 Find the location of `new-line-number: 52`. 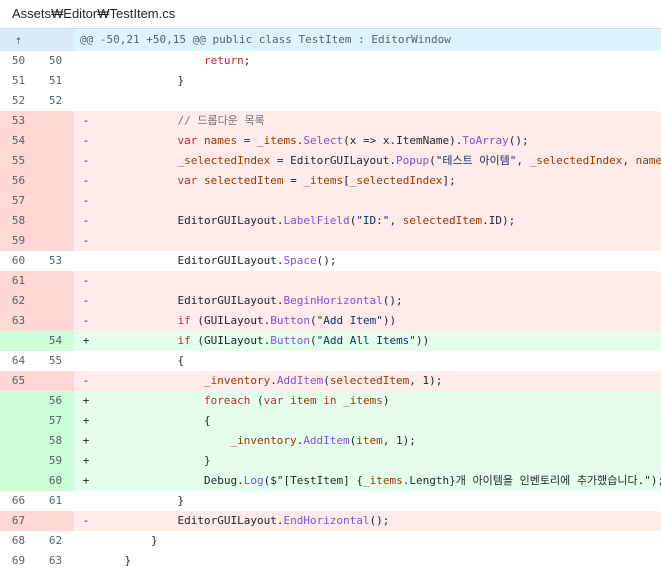

new-line-number: 52 is located at coordinates (55, 101).